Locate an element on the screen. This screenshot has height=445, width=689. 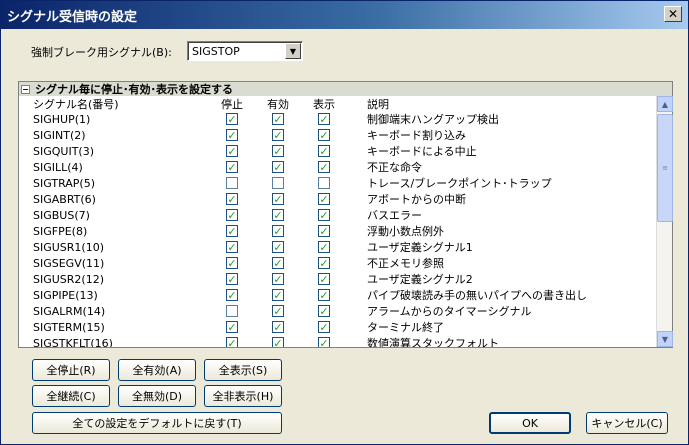
chevron-down-icon: ▼ is located at coordinates (293, 51).